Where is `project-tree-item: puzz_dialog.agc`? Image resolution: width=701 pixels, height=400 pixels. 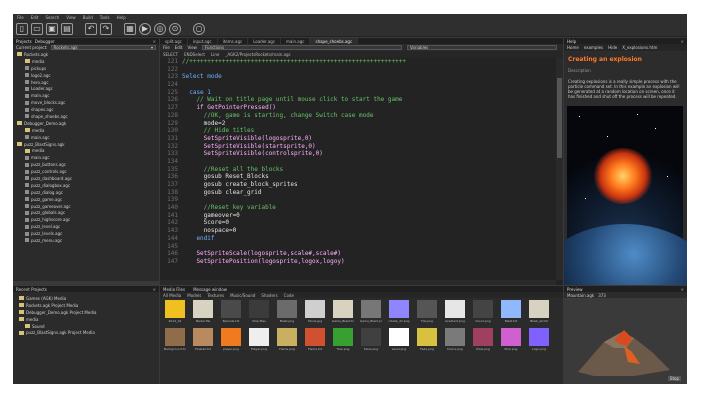
project-tree-item: puzz_dialog.agc is located at coordinates (86, 192).